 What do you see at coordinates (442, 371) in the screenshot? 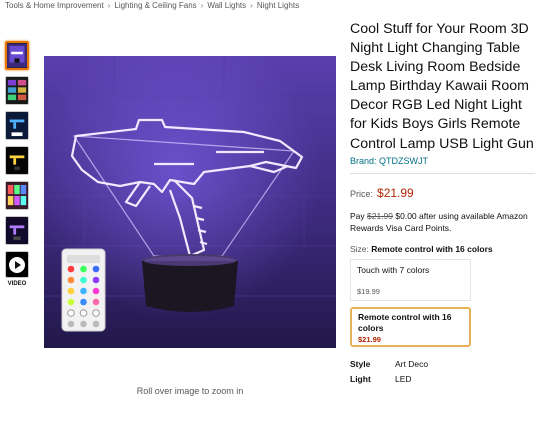
I see `spec-table: Style Art Deco Light LED` at bounding box center [442, 371].